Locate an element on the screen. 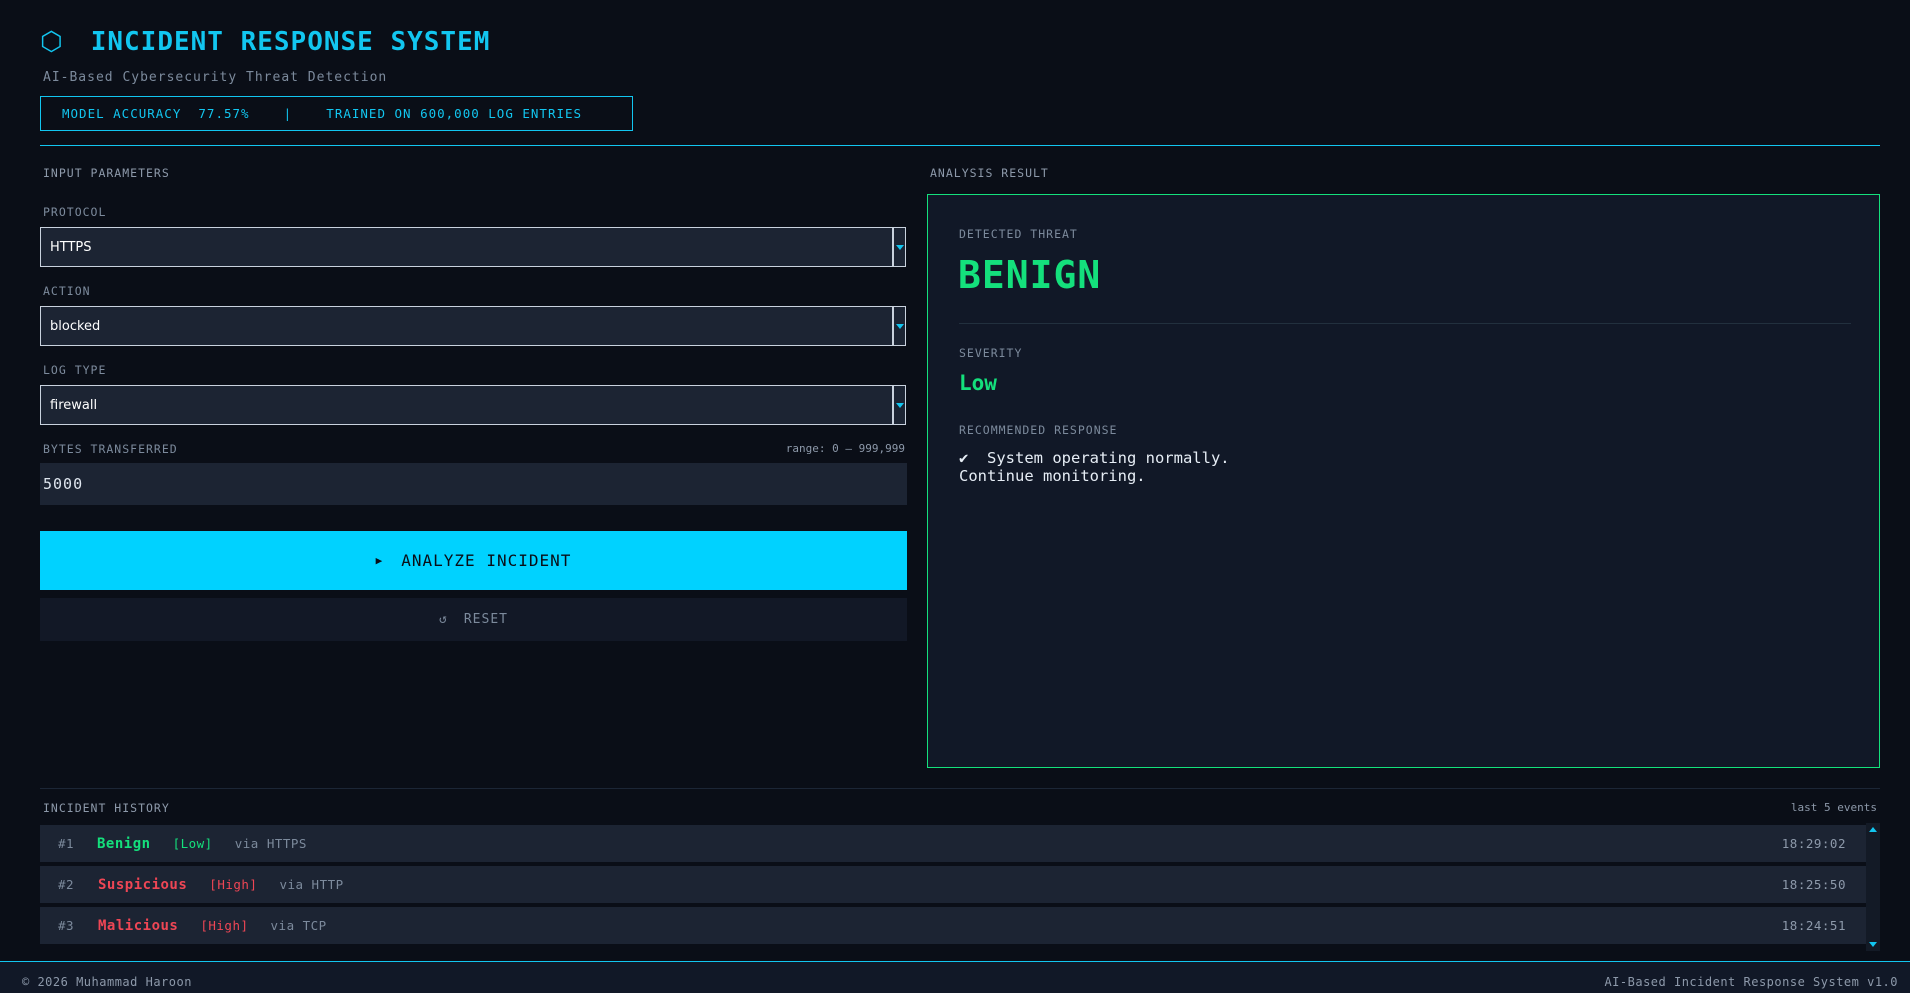 This screenshot has width=1910, height=993. app-subtitle: AI-Based Cybersecurity Threat Detection is located at coordinates (215, 77).